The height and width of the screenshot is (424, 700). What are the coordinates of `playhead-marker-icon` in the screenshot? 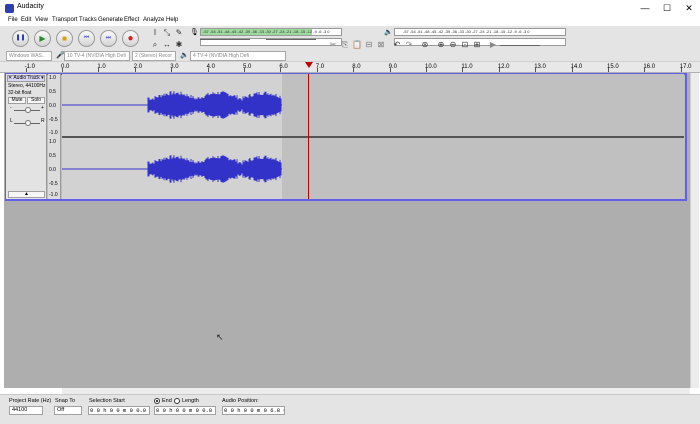 It's located at (309, 65).